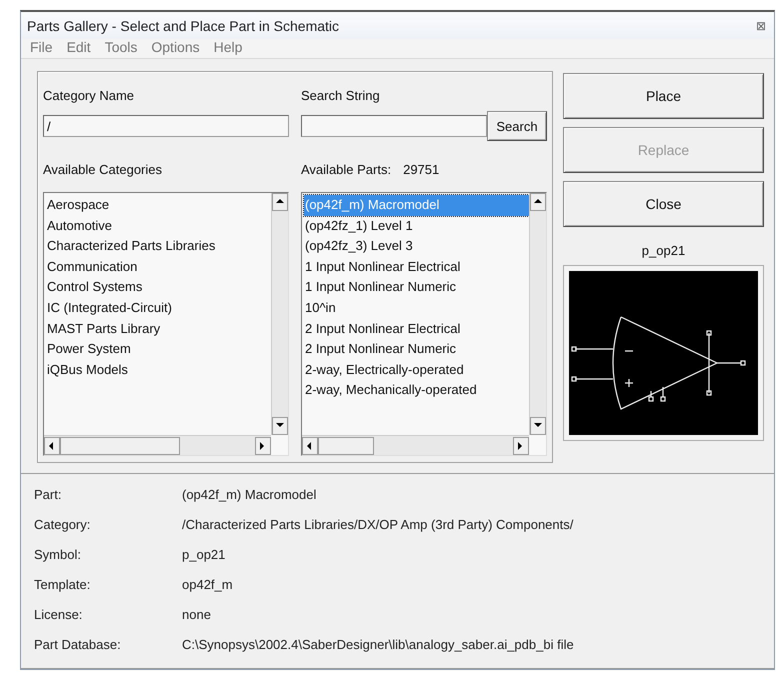  What do you see at coordinates (378, 525) in the screenshot?
I see `detail-value: /Characterized Parts Libraries/DX/OP Amp (3rd Party) Components/` at bounding box center [378, 525].